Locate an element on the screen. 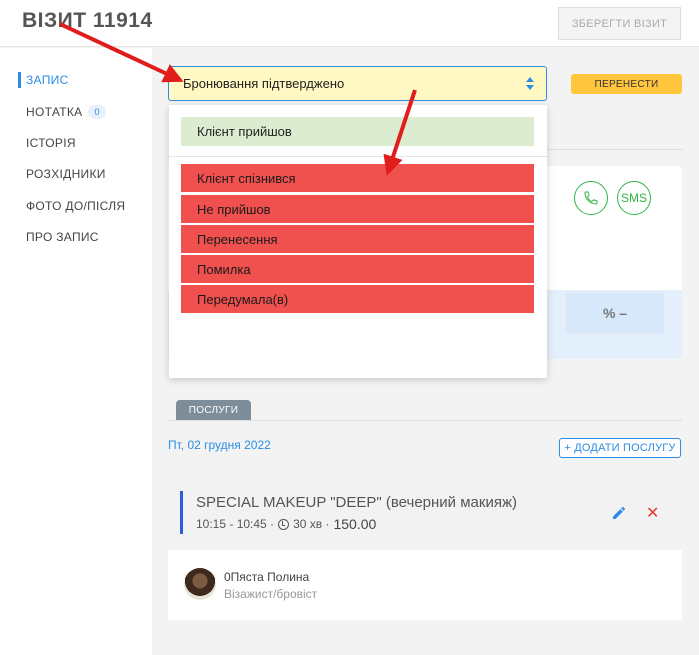 This screenshot has height=655, width=699. note-count-badge: 0 is located at coordinates (97, 112).